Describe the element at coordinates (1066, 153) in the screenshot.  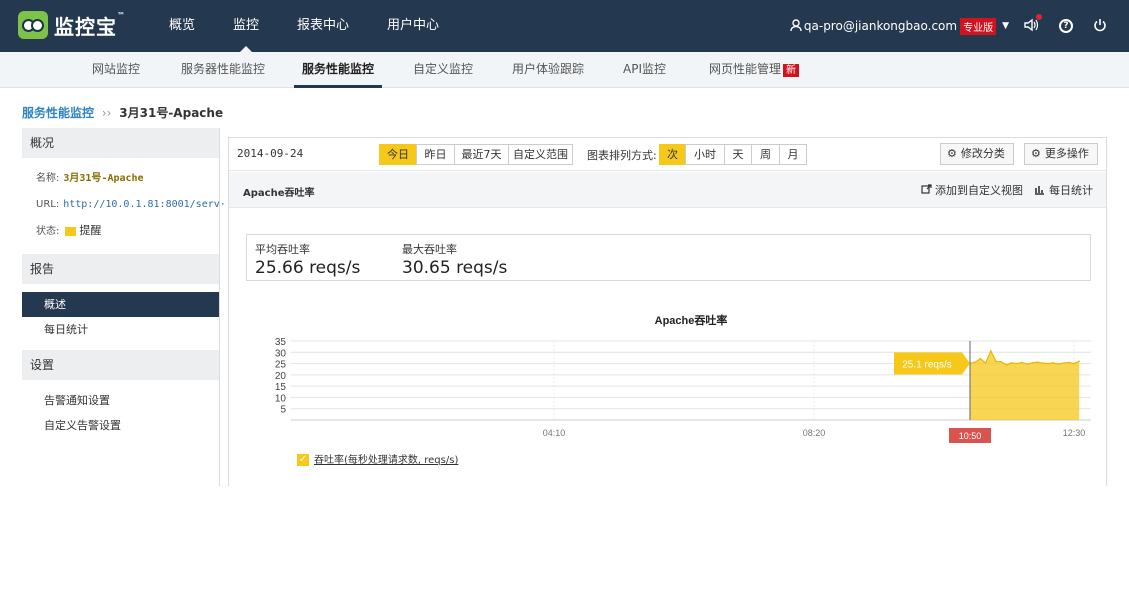
I see `more-actions-label: 更多操作` at that location.